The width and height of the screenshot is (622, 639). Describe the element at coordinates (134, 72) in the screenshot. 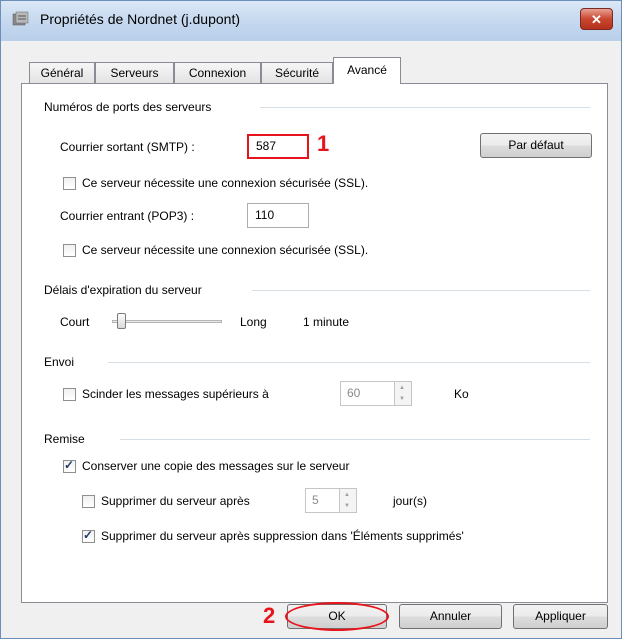

I see `tab-servers: Serveurs` at that location.